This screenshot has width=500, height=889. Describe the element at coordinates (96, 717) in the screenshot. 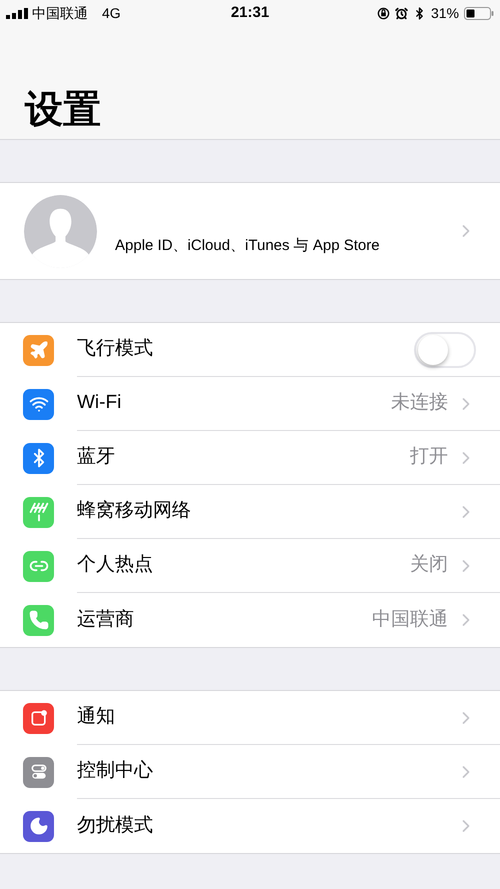

I see `row-label: 通知` at that location.